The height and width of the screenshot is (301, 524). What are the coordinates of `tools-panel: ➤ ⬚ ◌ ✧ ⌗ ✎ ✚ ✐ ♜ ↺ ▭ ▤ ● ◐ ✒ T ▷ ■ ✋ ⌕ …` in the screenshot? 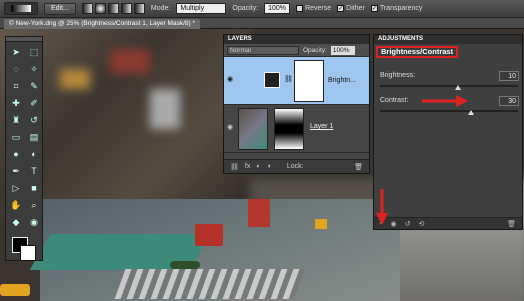 It's located at (24, 148).